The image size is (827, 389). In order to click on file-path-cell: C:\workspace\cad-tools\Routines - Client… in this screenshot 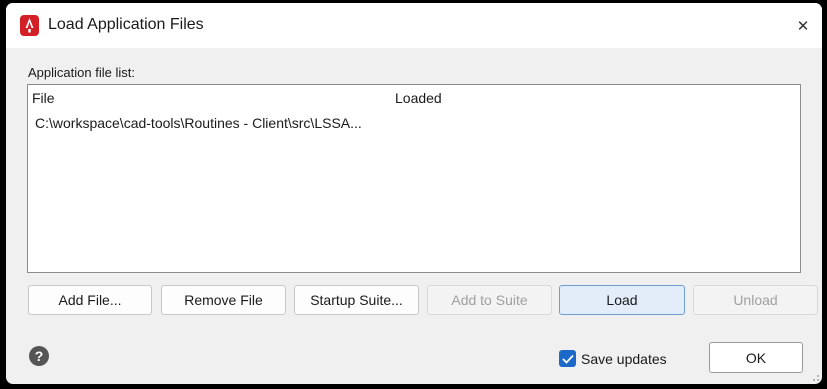, I will do `click(198, 123)`.